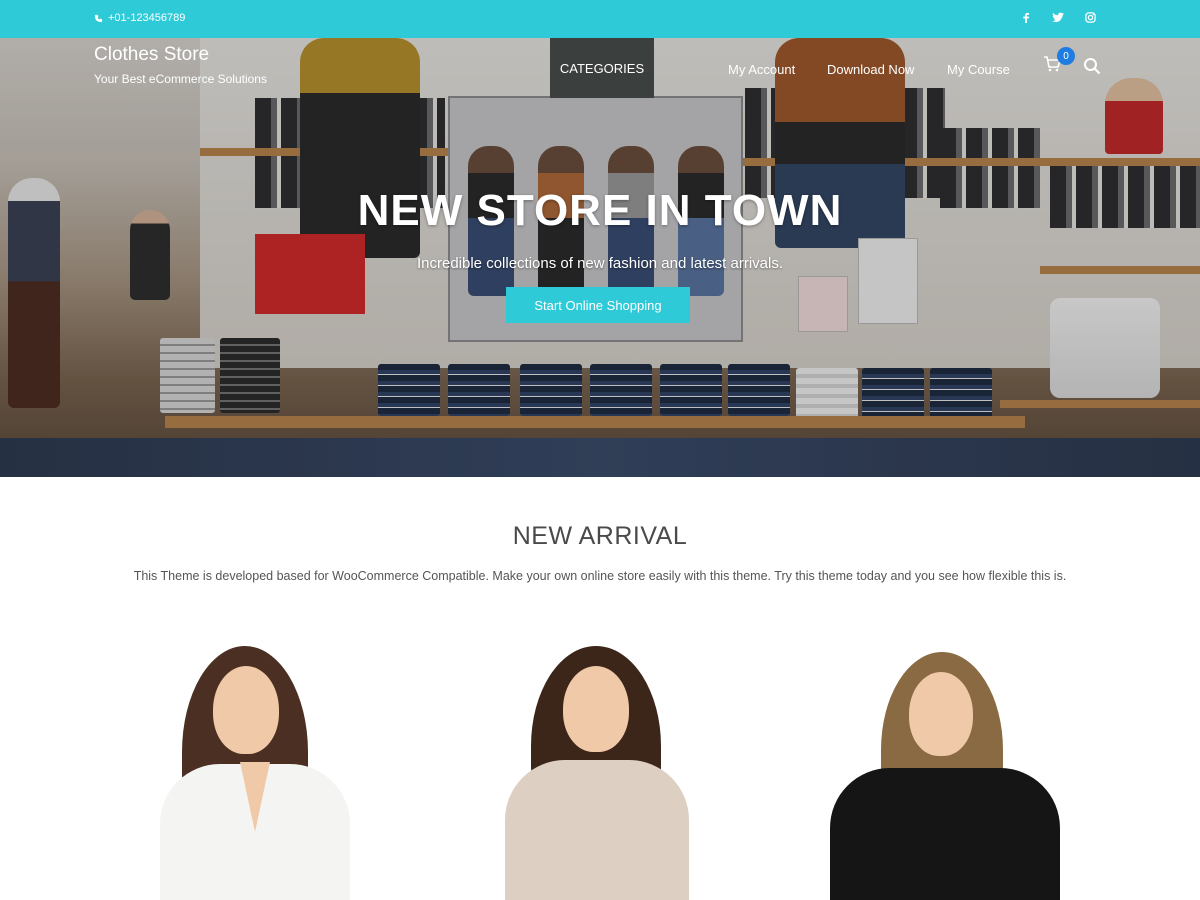  What do you see at coordinates (180, 79) in the screenshot?
I see `site-tagline: Your Best eCommerce Solutions` at bounding box center [180, 79].